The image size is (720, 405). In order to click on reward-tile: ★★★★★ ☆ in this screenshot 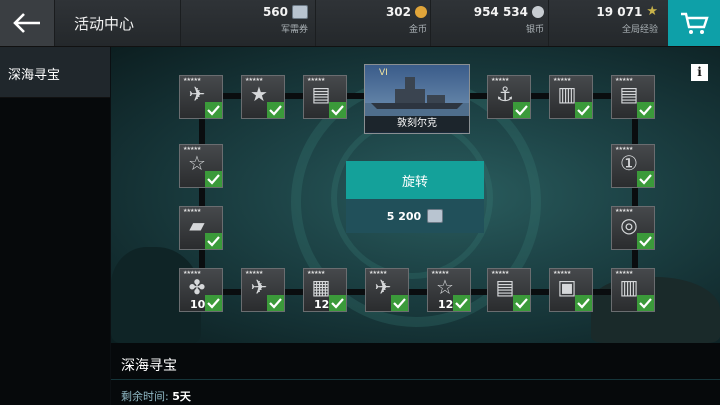, I will do `click(201, 166)`.